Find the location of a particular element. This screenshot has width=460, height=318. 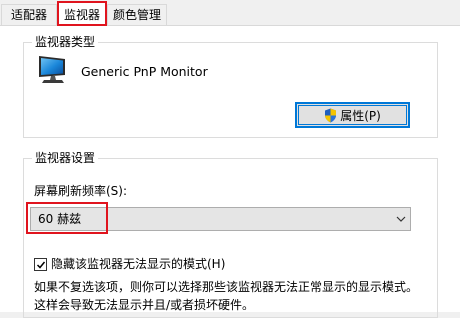

properties-button-label: 属性(P) is located at coordinates (360, 115).